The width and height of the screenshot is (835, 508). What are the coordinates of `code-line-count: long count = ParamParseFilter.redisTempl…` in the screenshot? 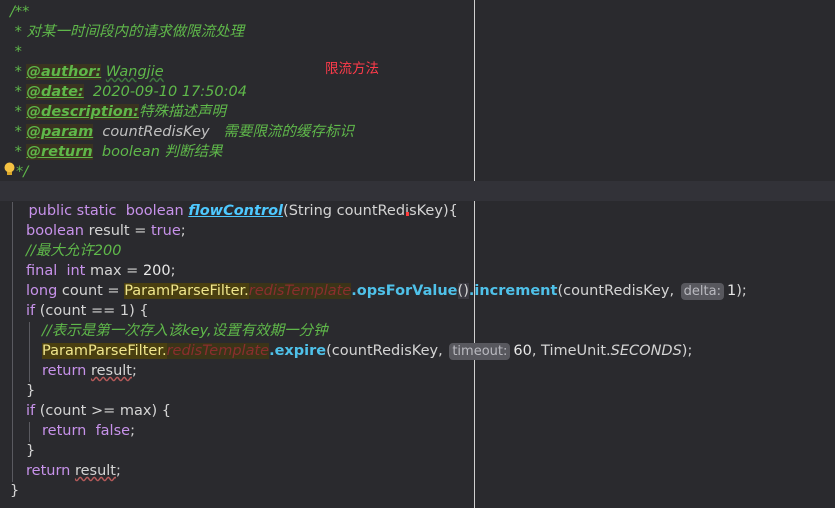 It's located at (386, 291).